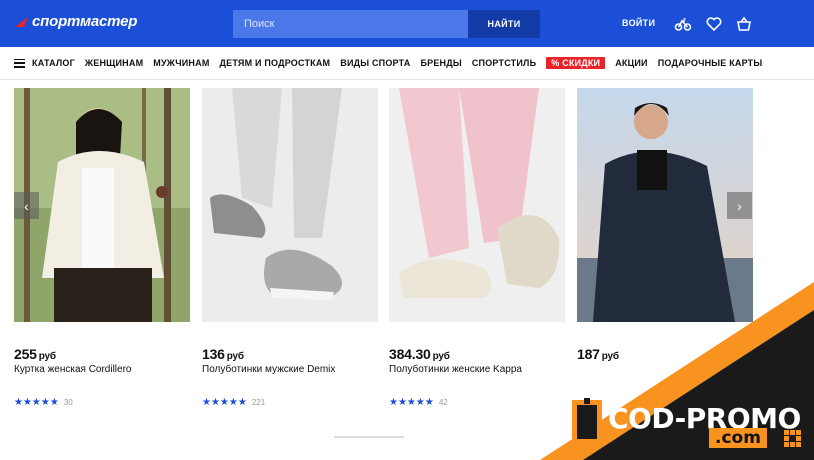 This screenshot has height=460, width=814. What do you see at coordinates (85, 21) in the screenshot?
I see `logo-text: спортмастер` at bounding box center [85, 21].